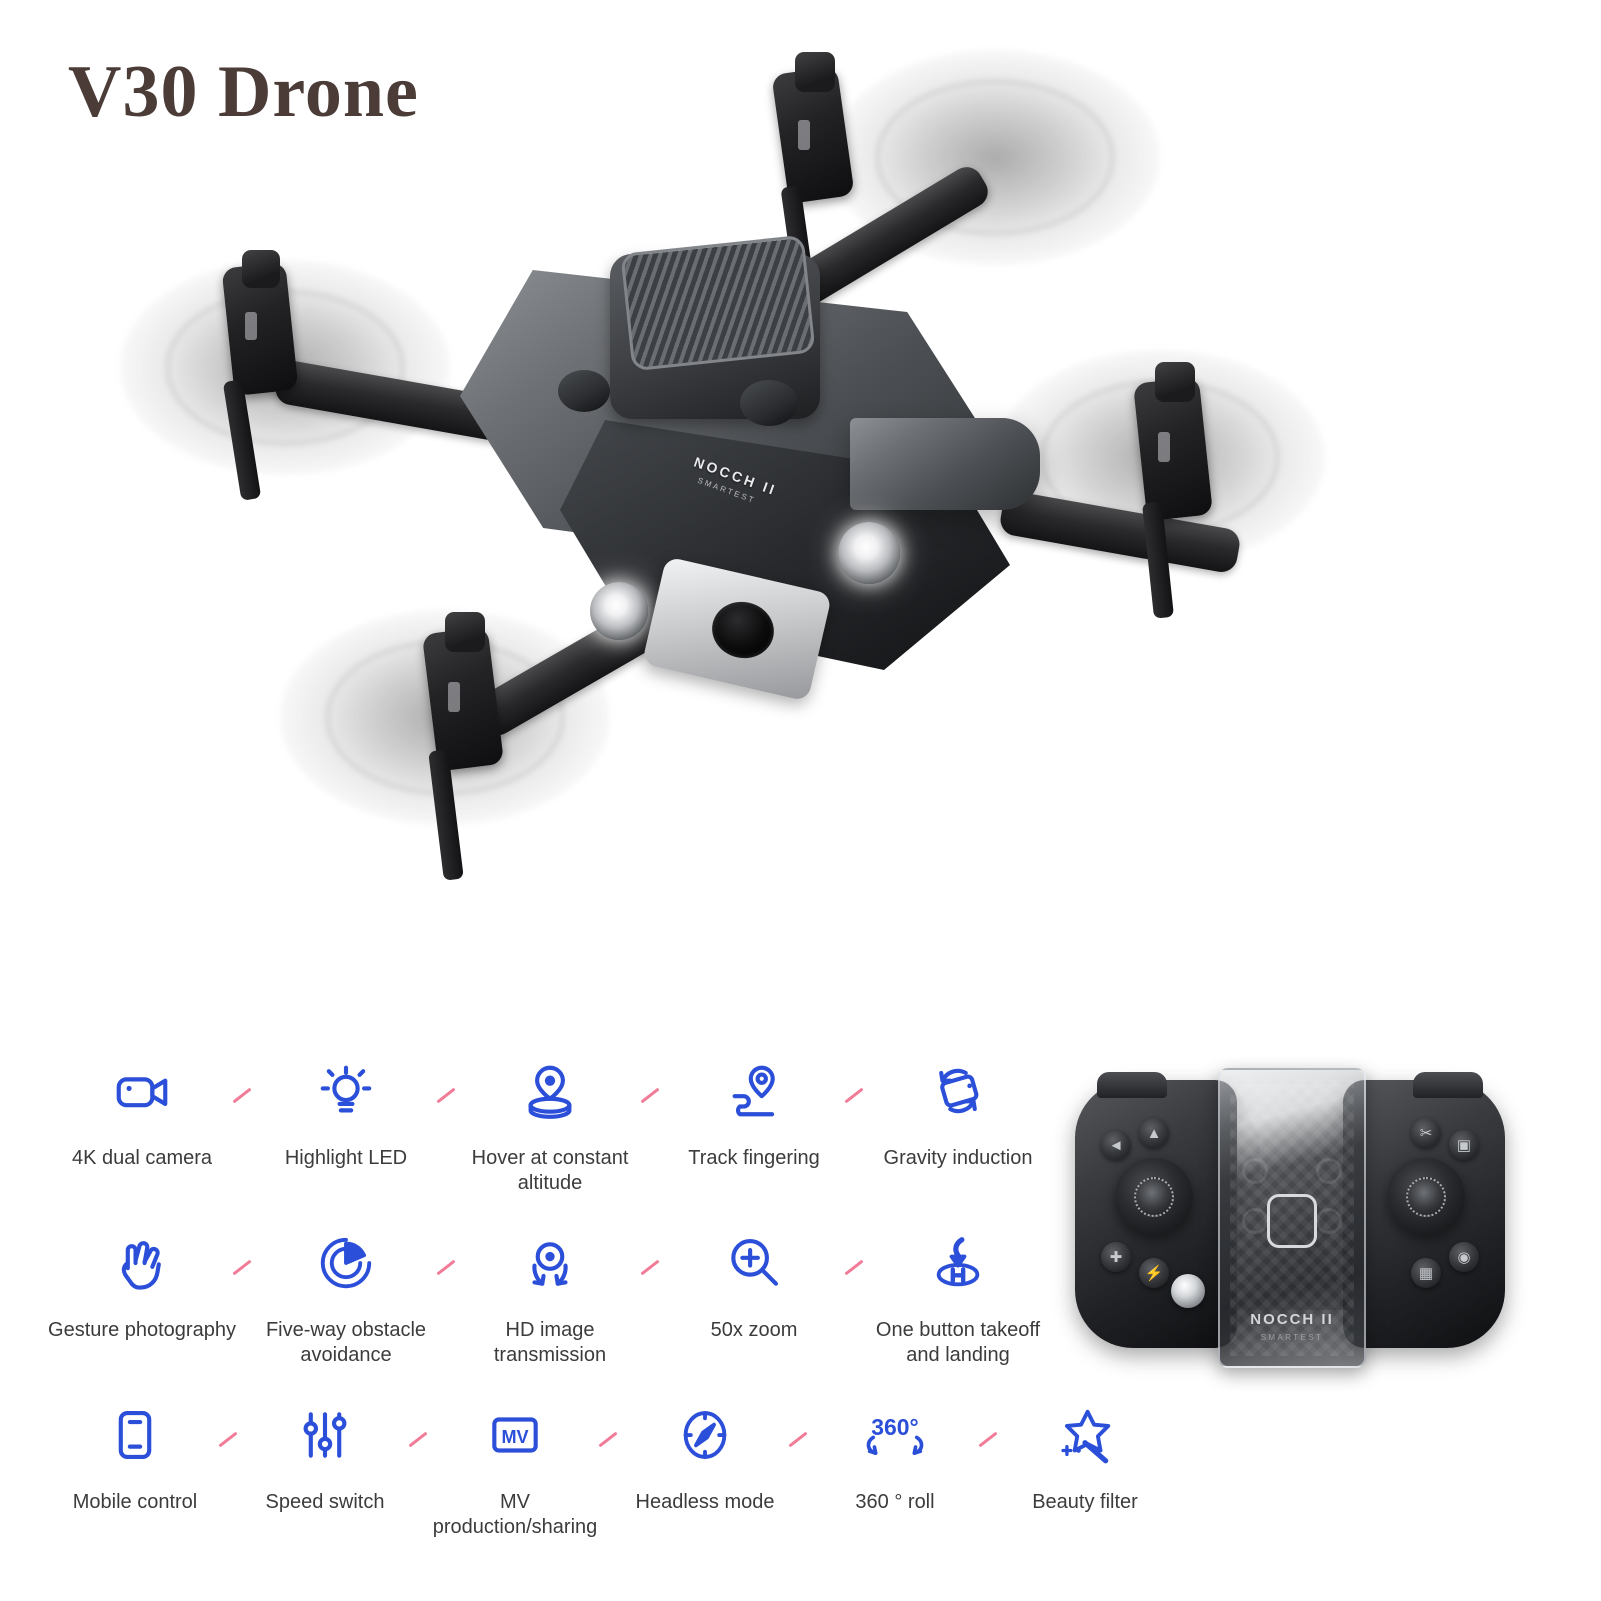 Image resolution: width=1601 pixels, height=1601 pixels. Describe the element at coordinates (760, 470) in the screenshot. I see `drone-body: NOCCH II SMARTEST` at that location.